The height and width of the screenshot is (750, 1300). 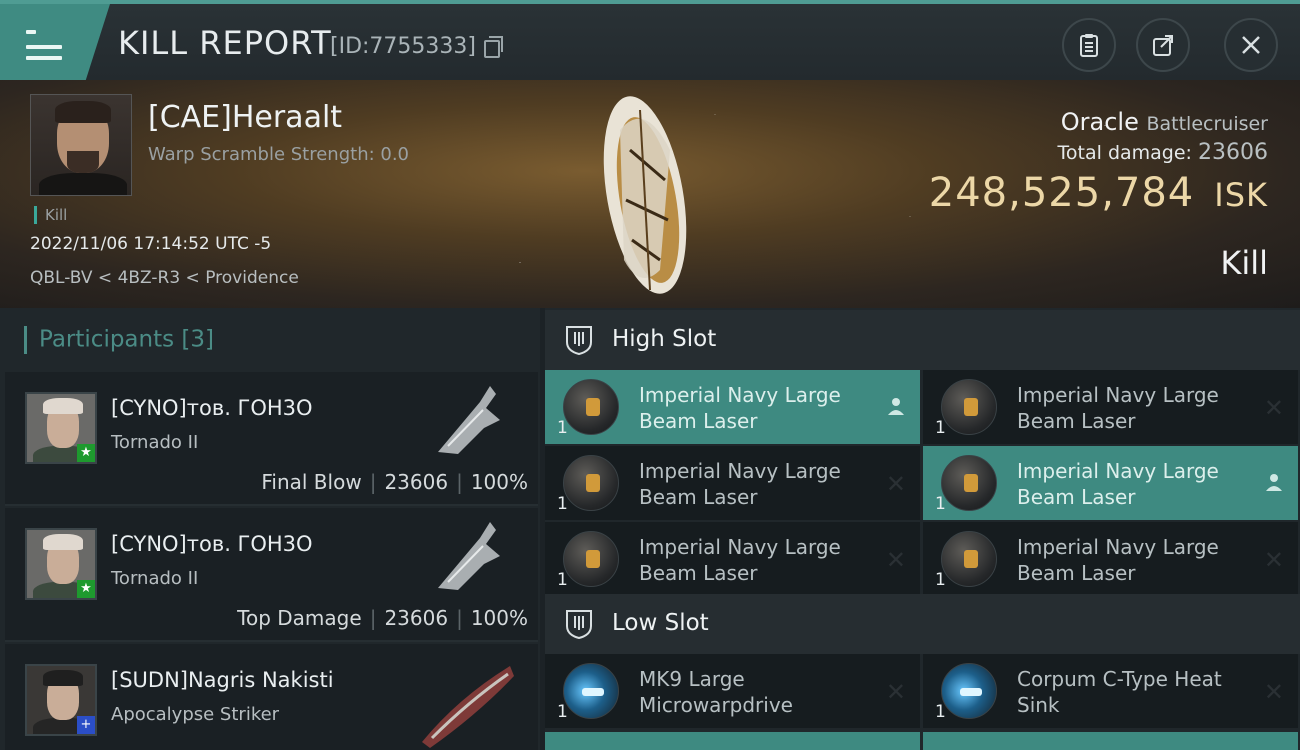 What do you see at coordinates (222, 680) in the screenshot?
I see `participant-name: [SUDN]Nagris Nakisti` at bounding box center [222, 680].